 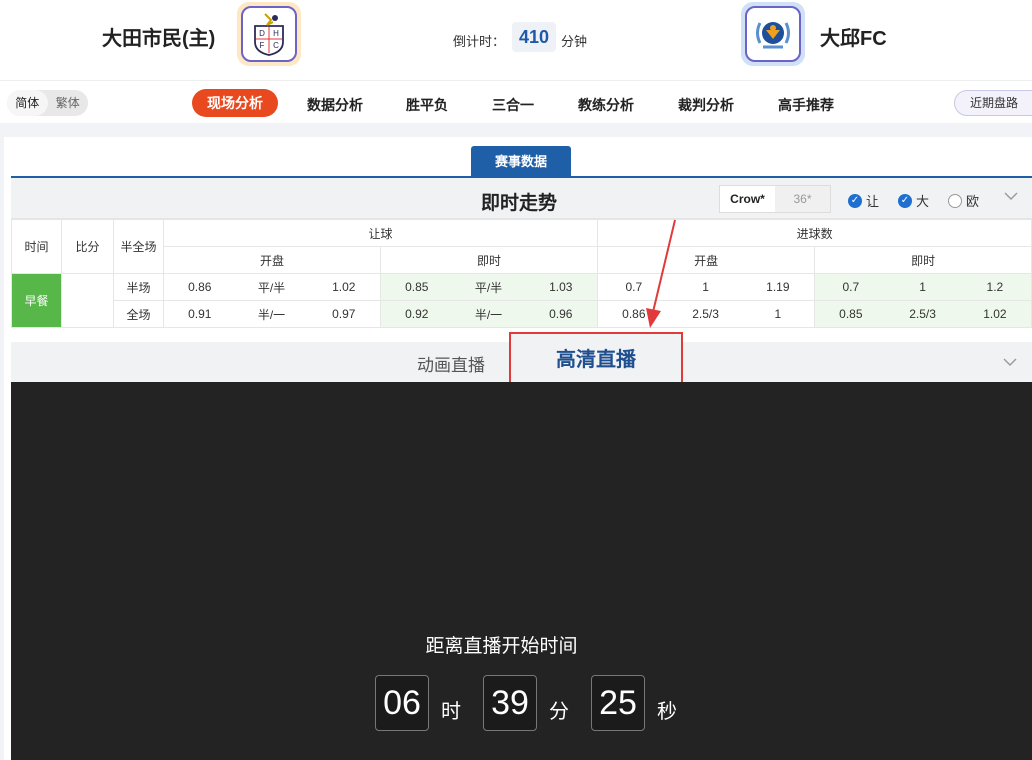 I want to click on bookmaker-36-button: 36*, so click(x=802, y=199).